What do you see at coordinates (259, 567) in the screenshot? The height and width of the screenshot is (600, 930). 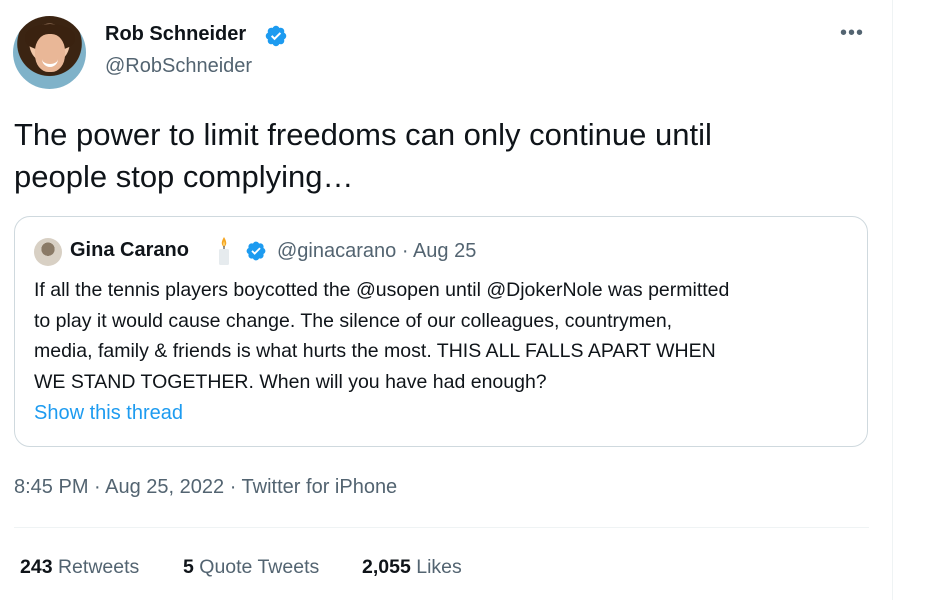 I see `quote-tweets-label: Quote Tweets` at bounding box center [259, 567].